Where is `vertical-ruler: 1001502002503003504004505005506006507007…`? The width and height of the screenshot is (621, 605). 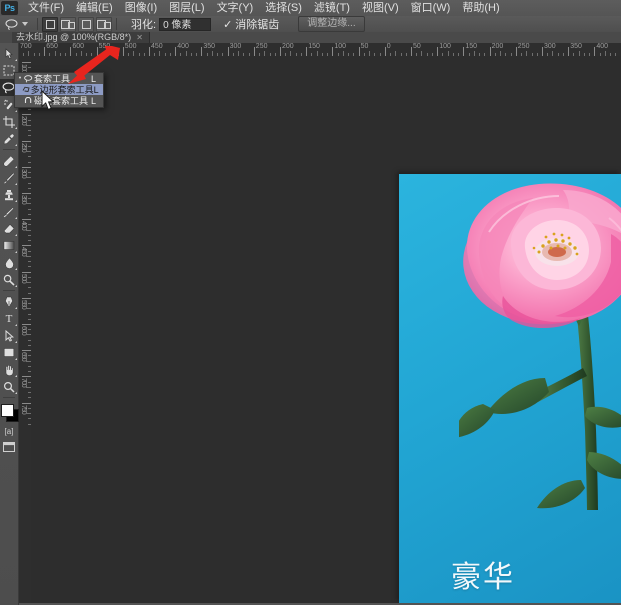 vertical-ruler: 1001502002503003504004505005506006507007… is located at coordinates (25, 329).